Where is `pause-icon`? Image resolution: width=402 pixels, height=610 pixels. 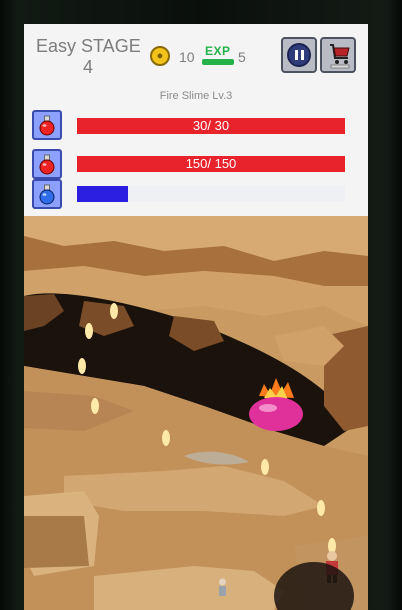
pause-icon is located at coordinates (299, 55).